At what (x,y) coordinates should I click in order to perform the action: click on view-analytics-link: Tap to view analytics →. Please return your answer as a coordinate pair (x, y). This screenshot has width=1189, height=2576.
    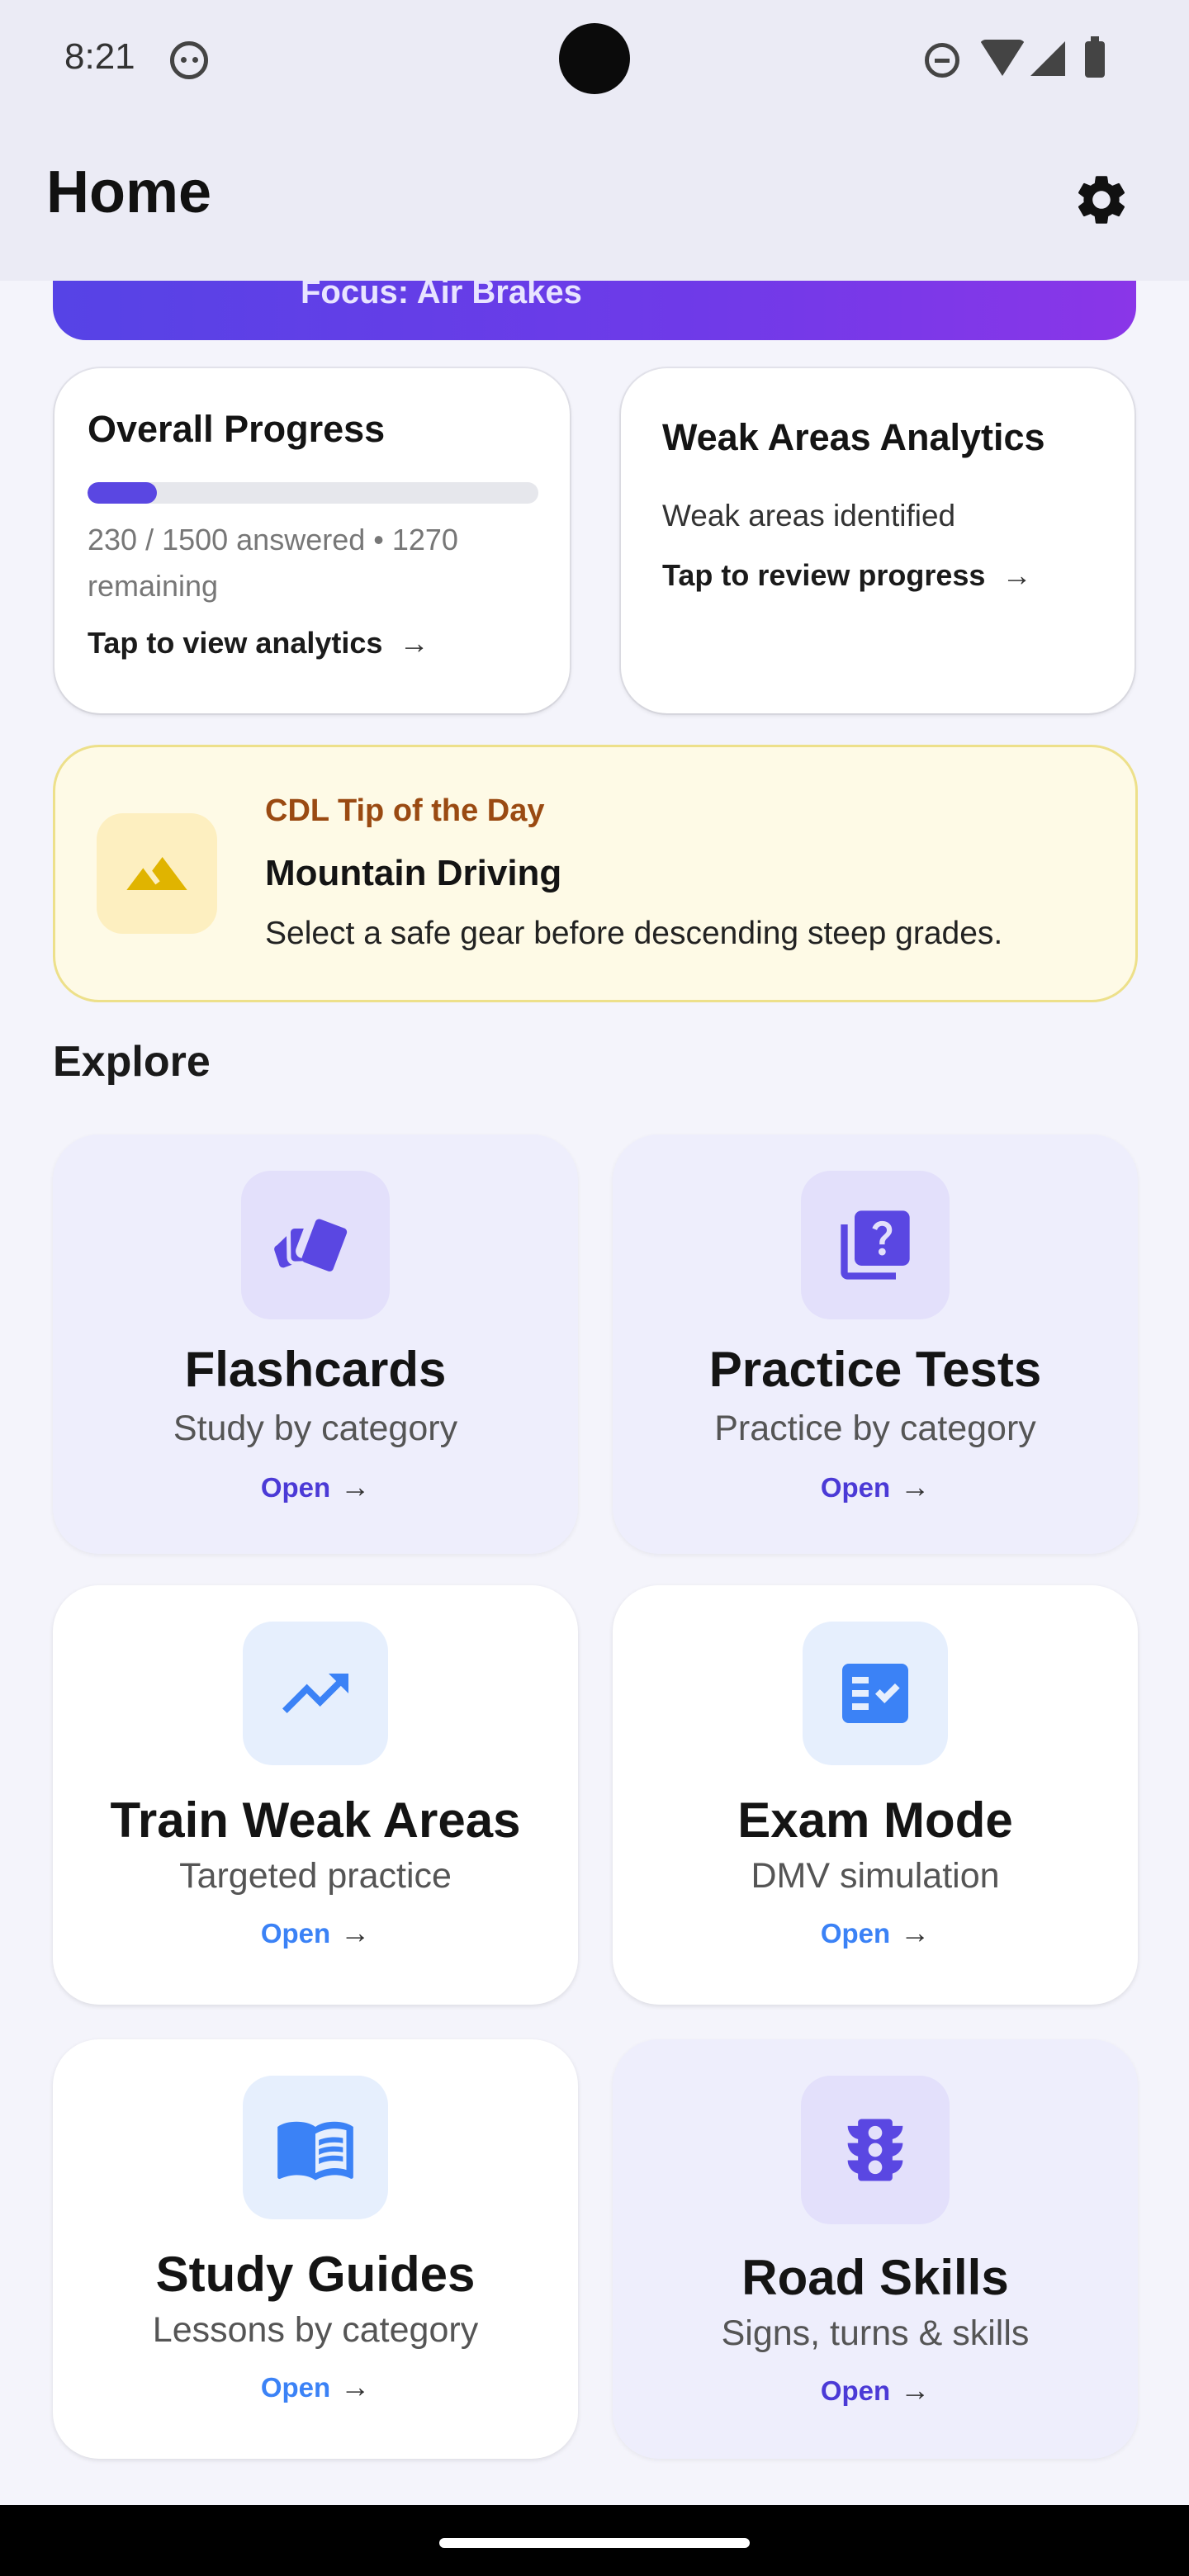
    Looking at the image, I should click on (258, 643).